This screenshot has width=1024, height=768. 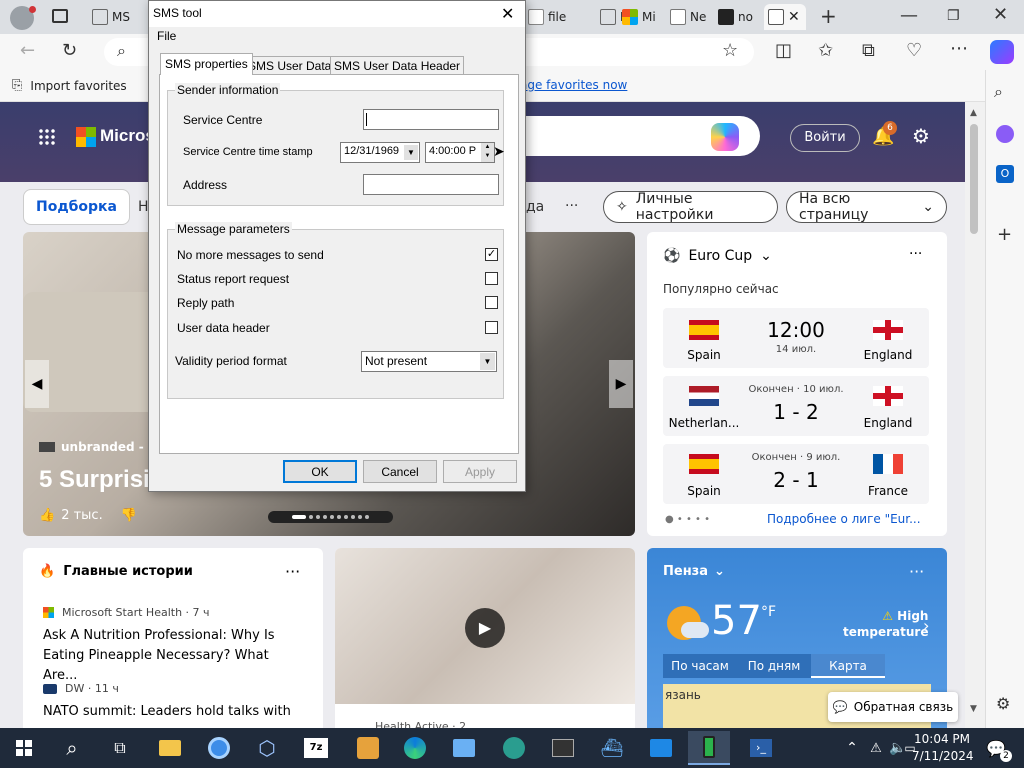 I want to click on terminal-icon, so click(x=563, y=748).